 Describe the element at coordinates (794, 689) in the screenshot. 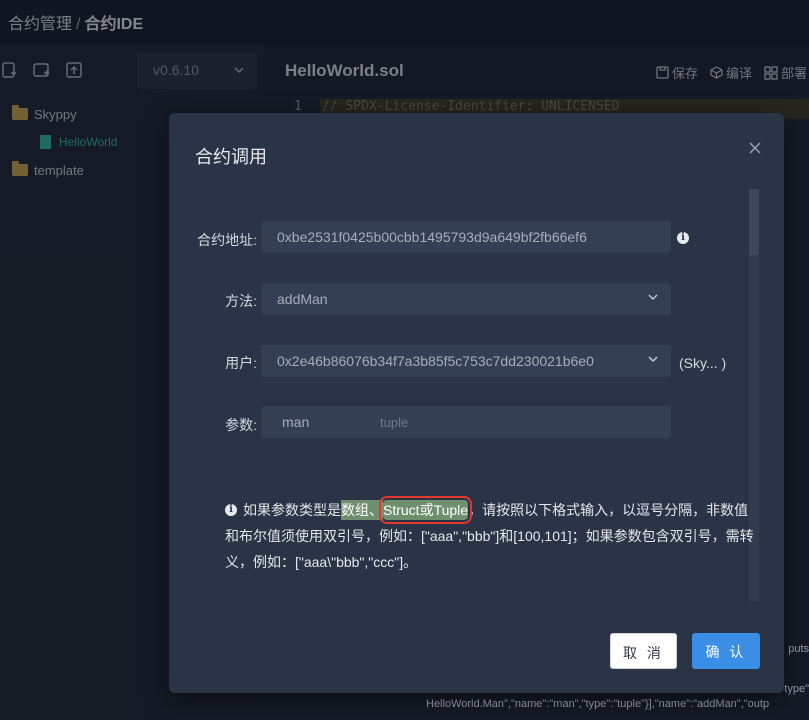

I see `output-snippet: "type"` at that location.